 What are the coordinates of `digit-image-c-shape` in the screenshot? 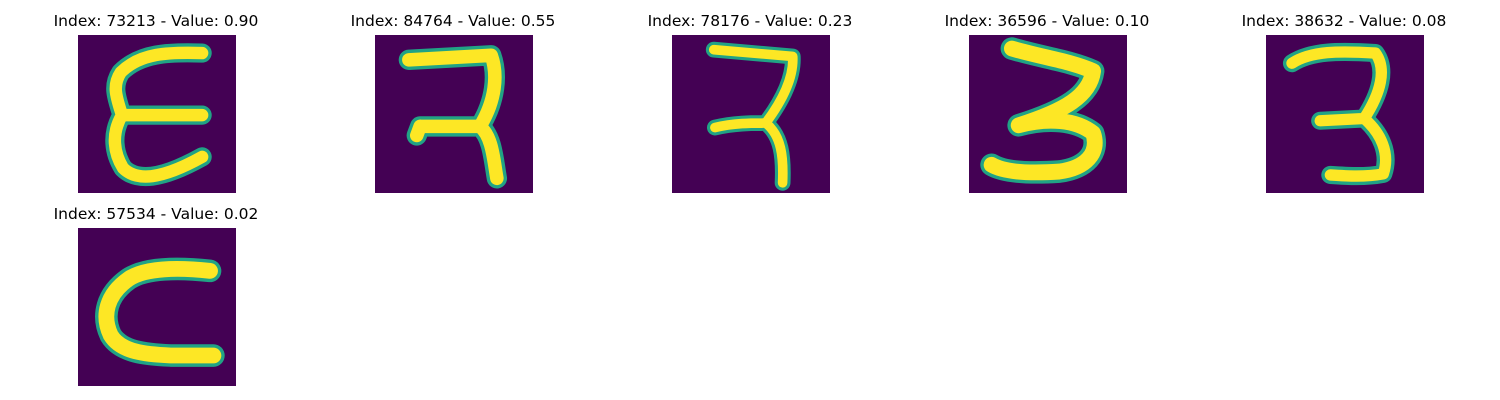 It's located at (157, 307).